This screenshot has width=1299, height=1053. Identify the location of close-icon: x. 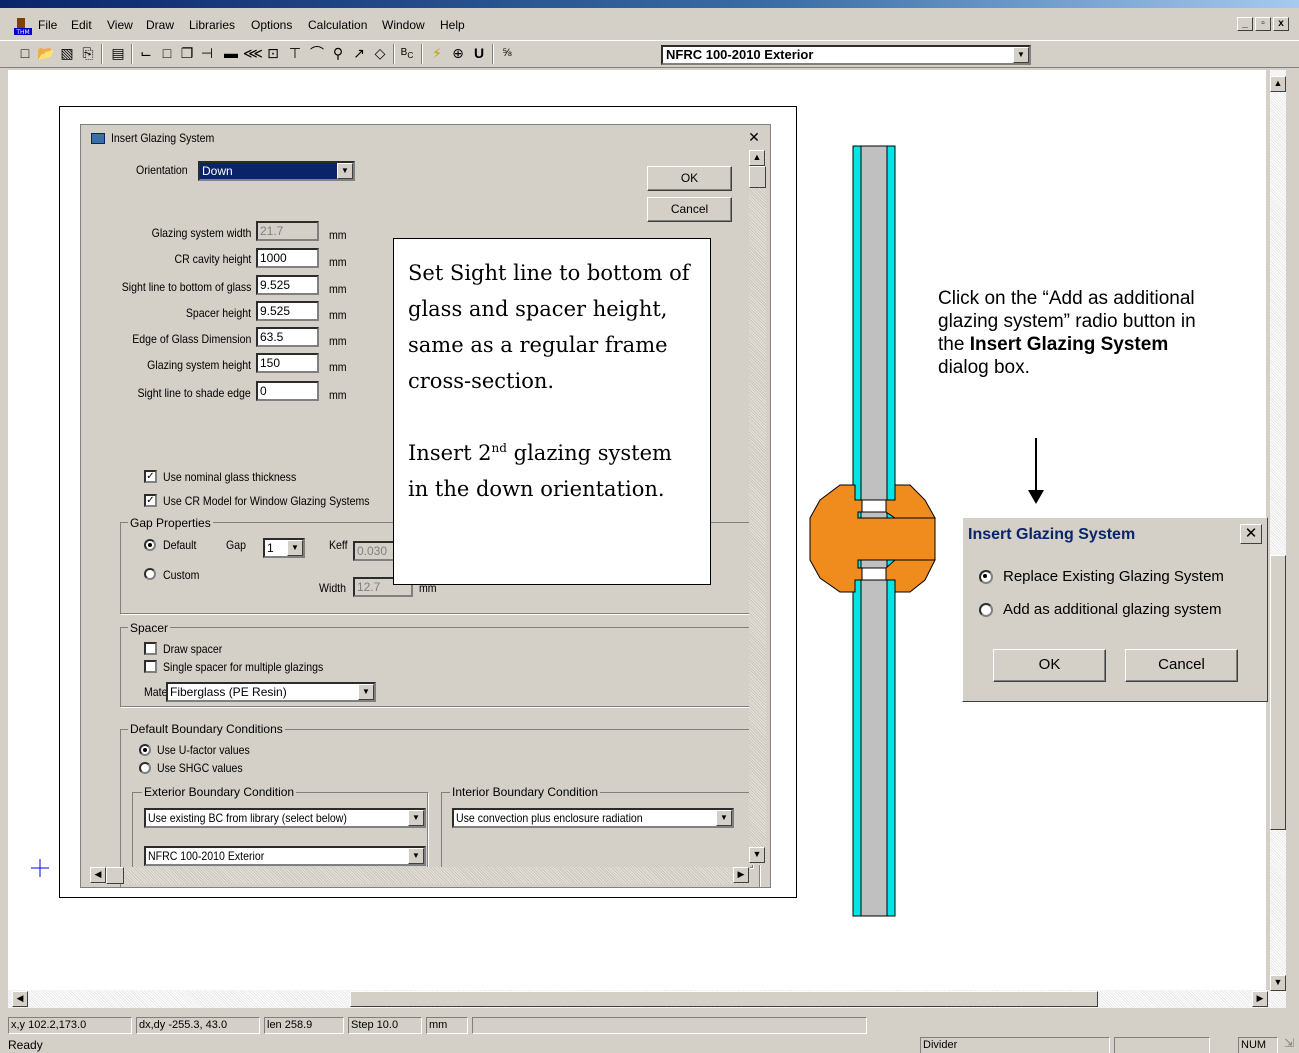
(1281, 24).